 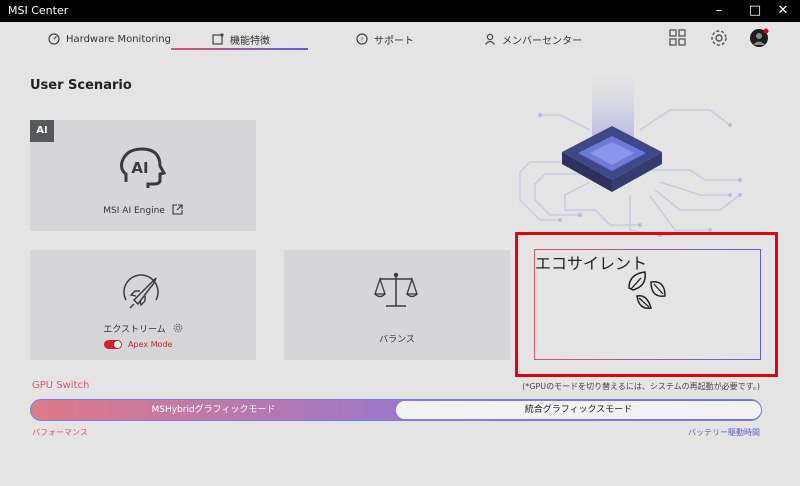 I want to click on apex-mode-control: Apex Mode, so click(x=138, y=344).